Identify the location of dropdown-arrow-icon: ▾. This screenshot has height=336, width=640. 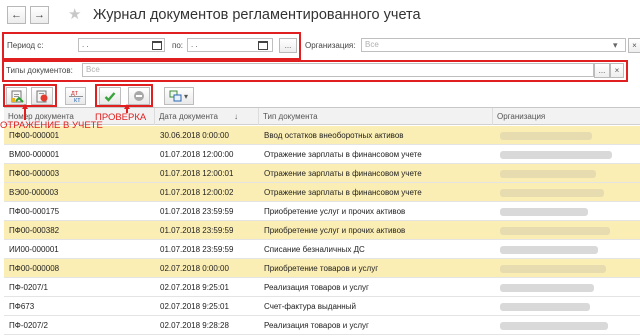
(615, 45).